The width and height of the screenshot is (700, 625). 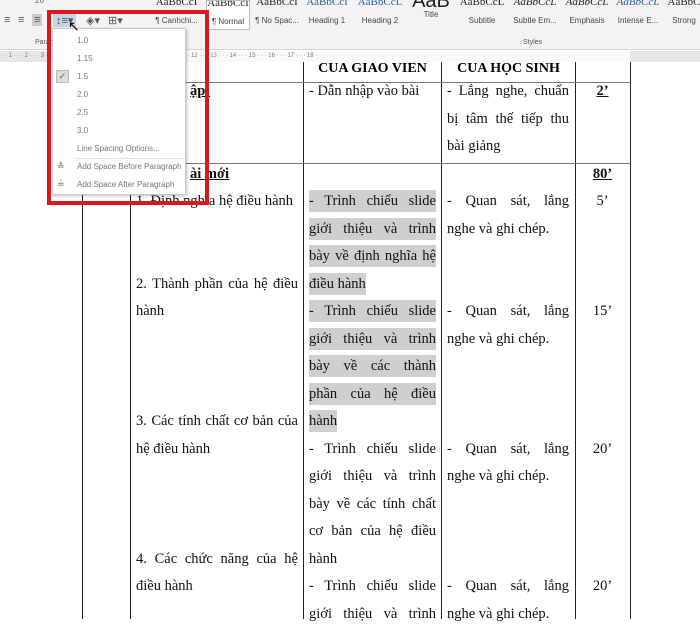 What do you see at coordinates (217, 421) in the screenshot?
I see `table-cell-text: 3. Các tính chất cơ bản của` at bounding box center [217, 421].